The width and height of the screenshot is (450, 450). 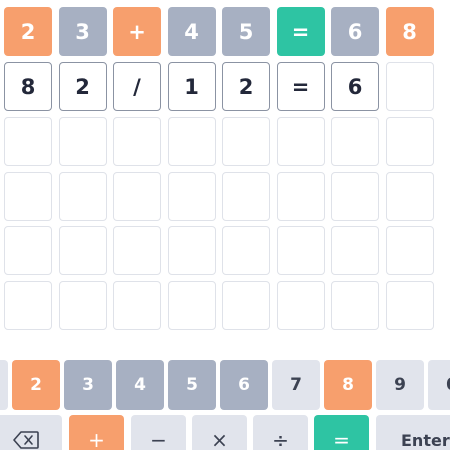 I want to click on board-tile: 1, so click(x=191, y=86).